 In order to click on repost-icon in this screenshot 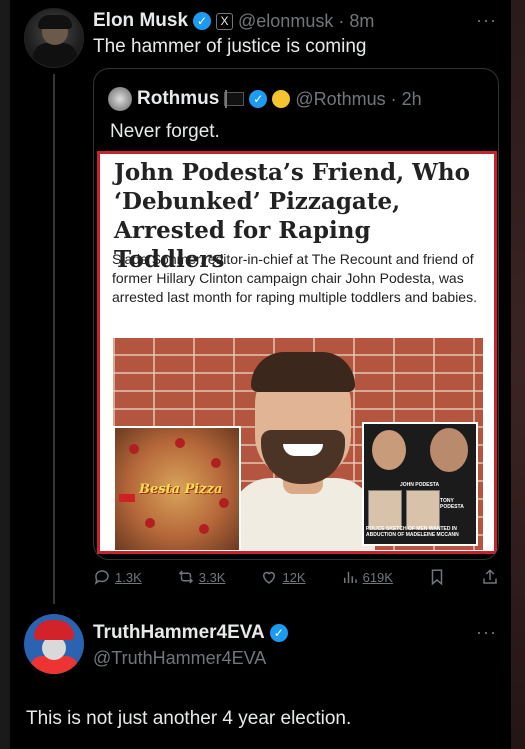, I will do `click(185, 577)`.